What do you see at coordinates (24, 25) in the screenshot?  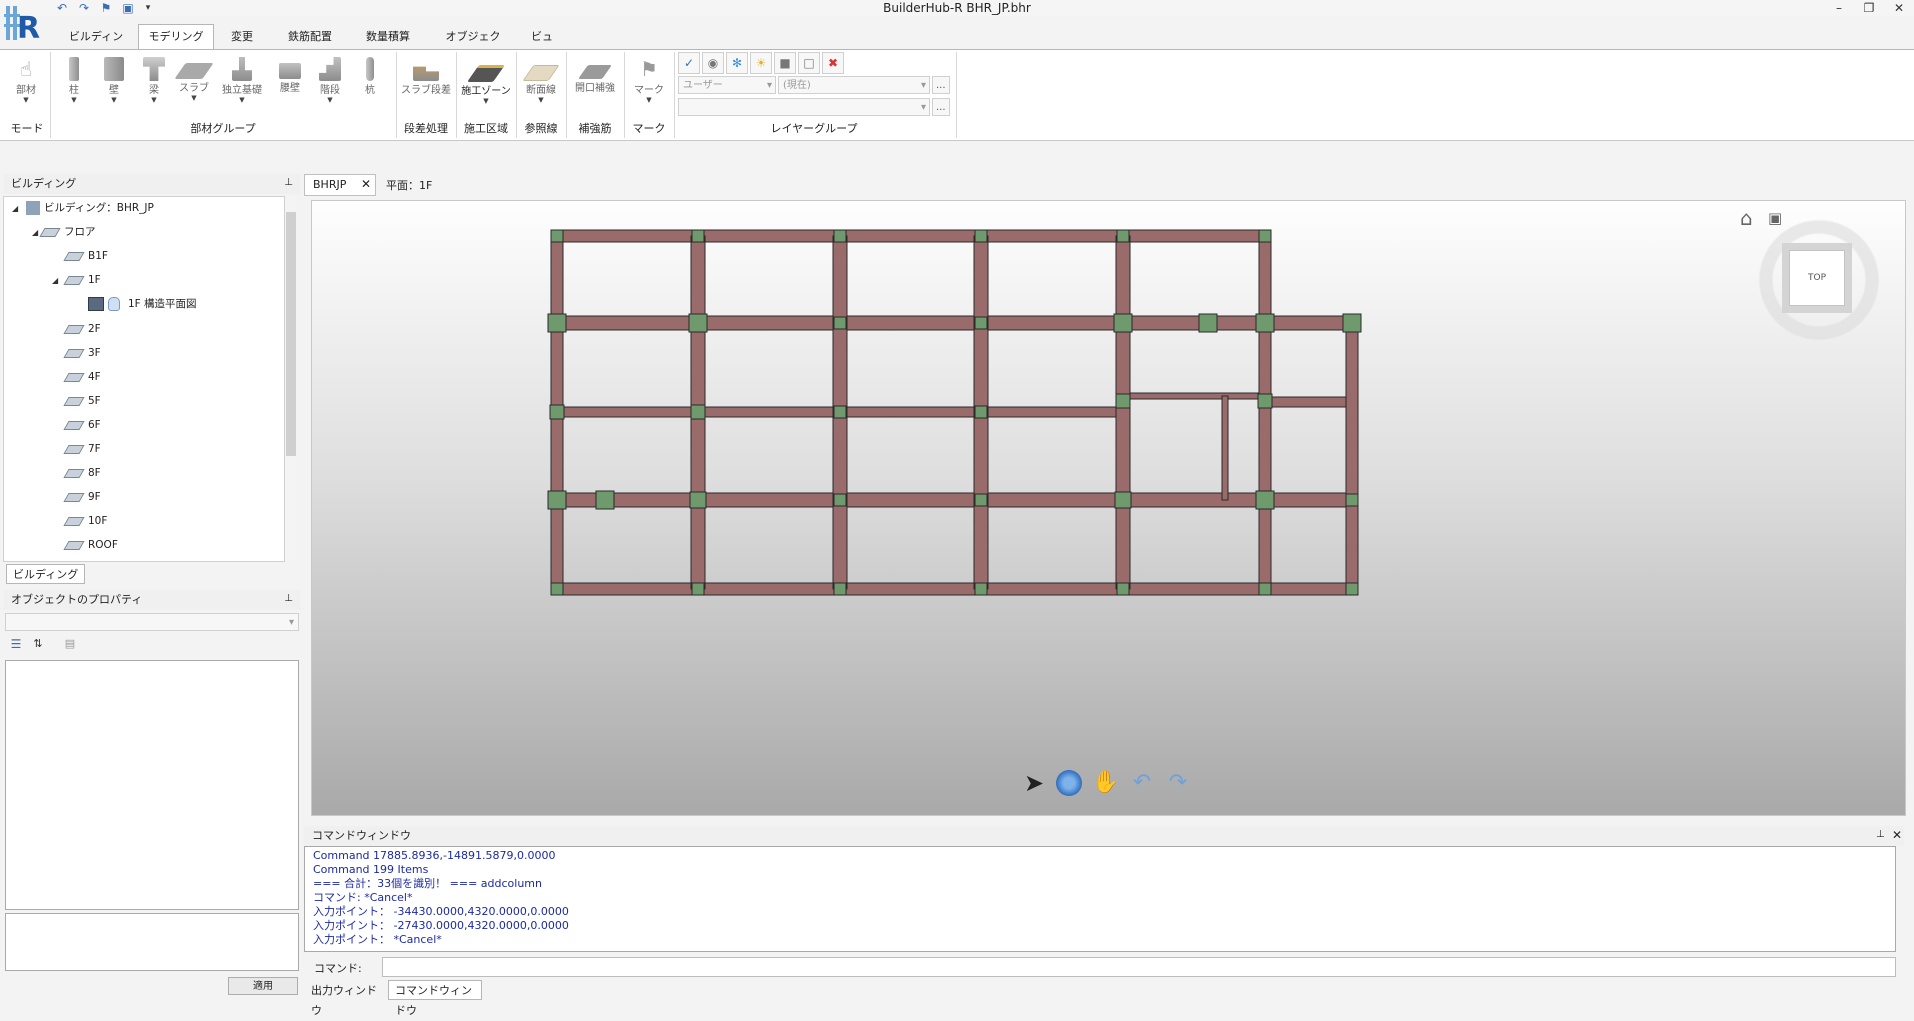 I see `app-logo-icon: R` at bounding box center [24, 25].